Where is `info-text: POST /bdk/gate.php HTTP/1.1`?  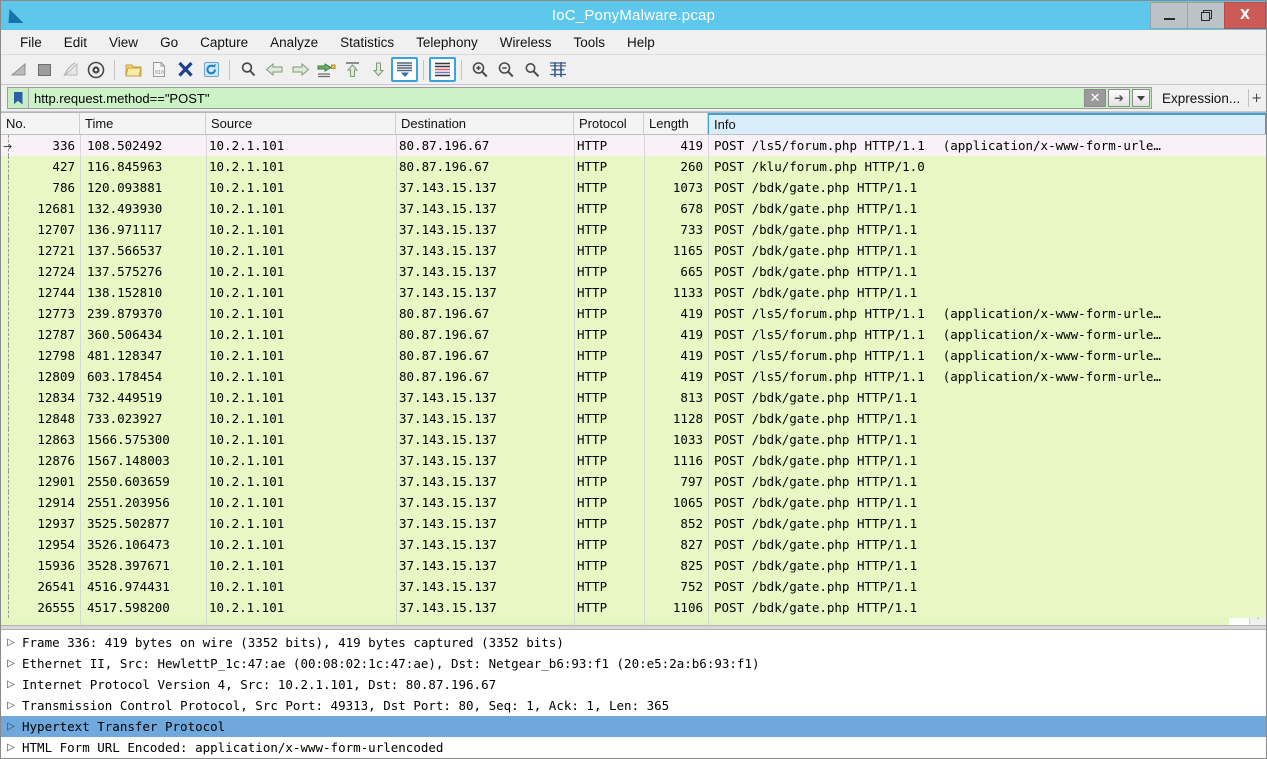
info-text: POST /bdk/gate.php HTTP/1.1 is located at coordinates (816, 607).